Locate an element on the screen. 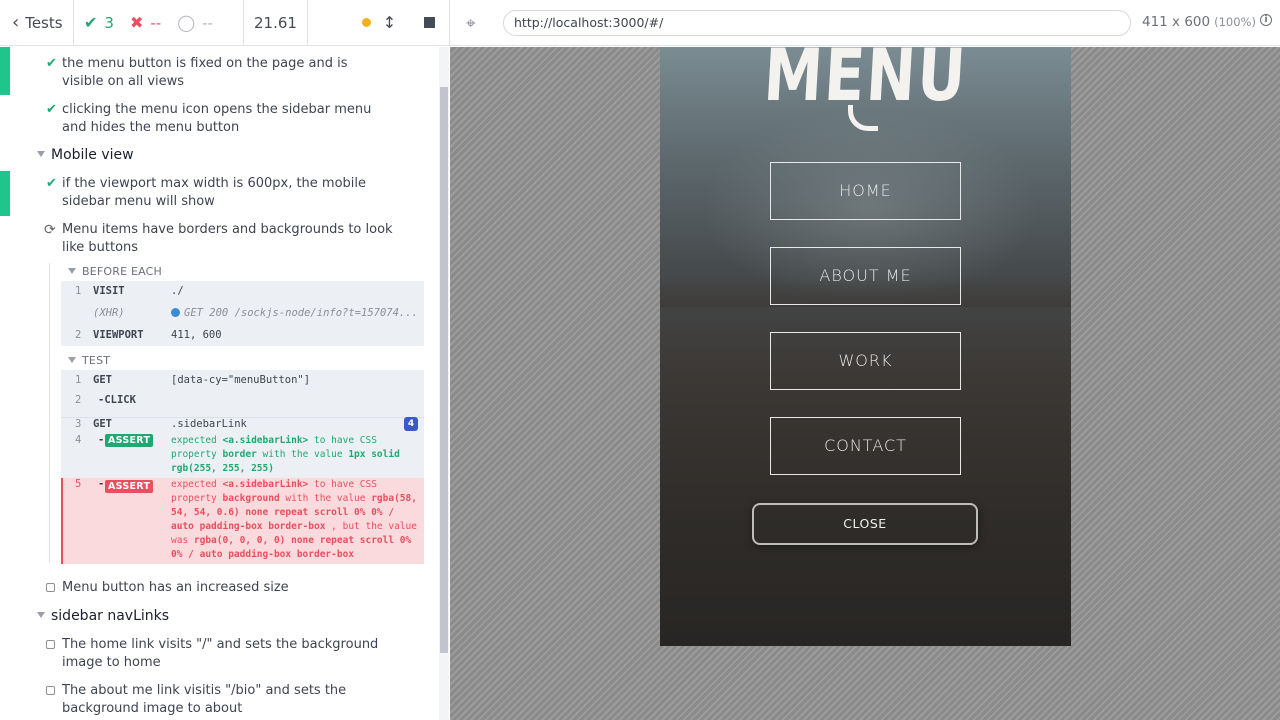 The image size is (1280, 720). command-message: 411, 600 is located at coordinates (196, 335).